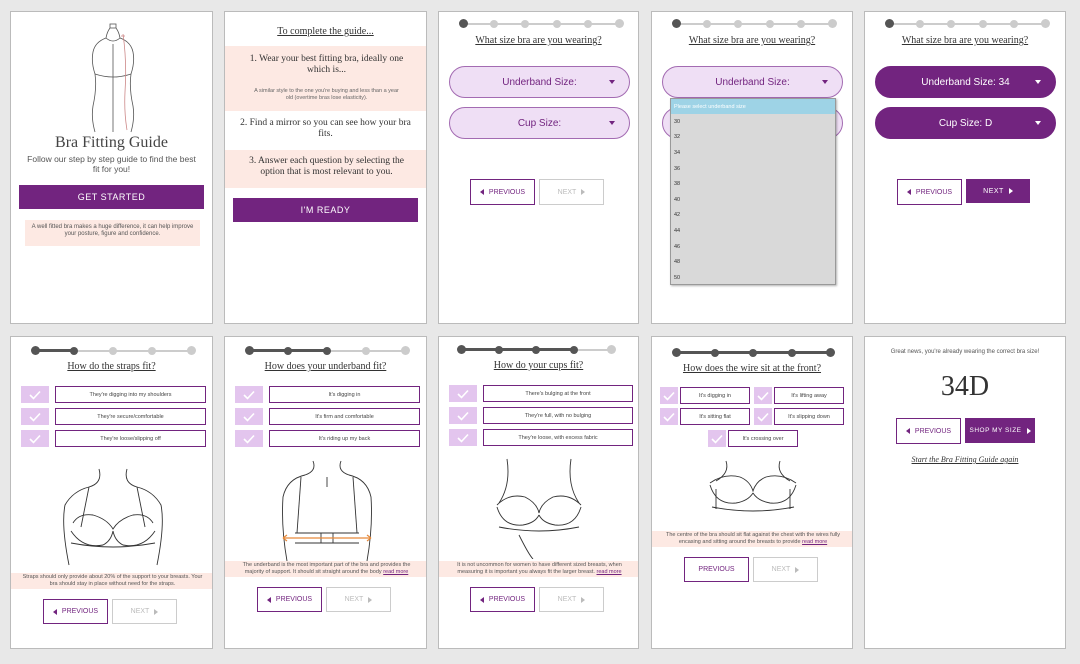 The height and width of the screenshot is (664, 1080). I want to click on get-started-button: GET STARTED, so click(111, 197).